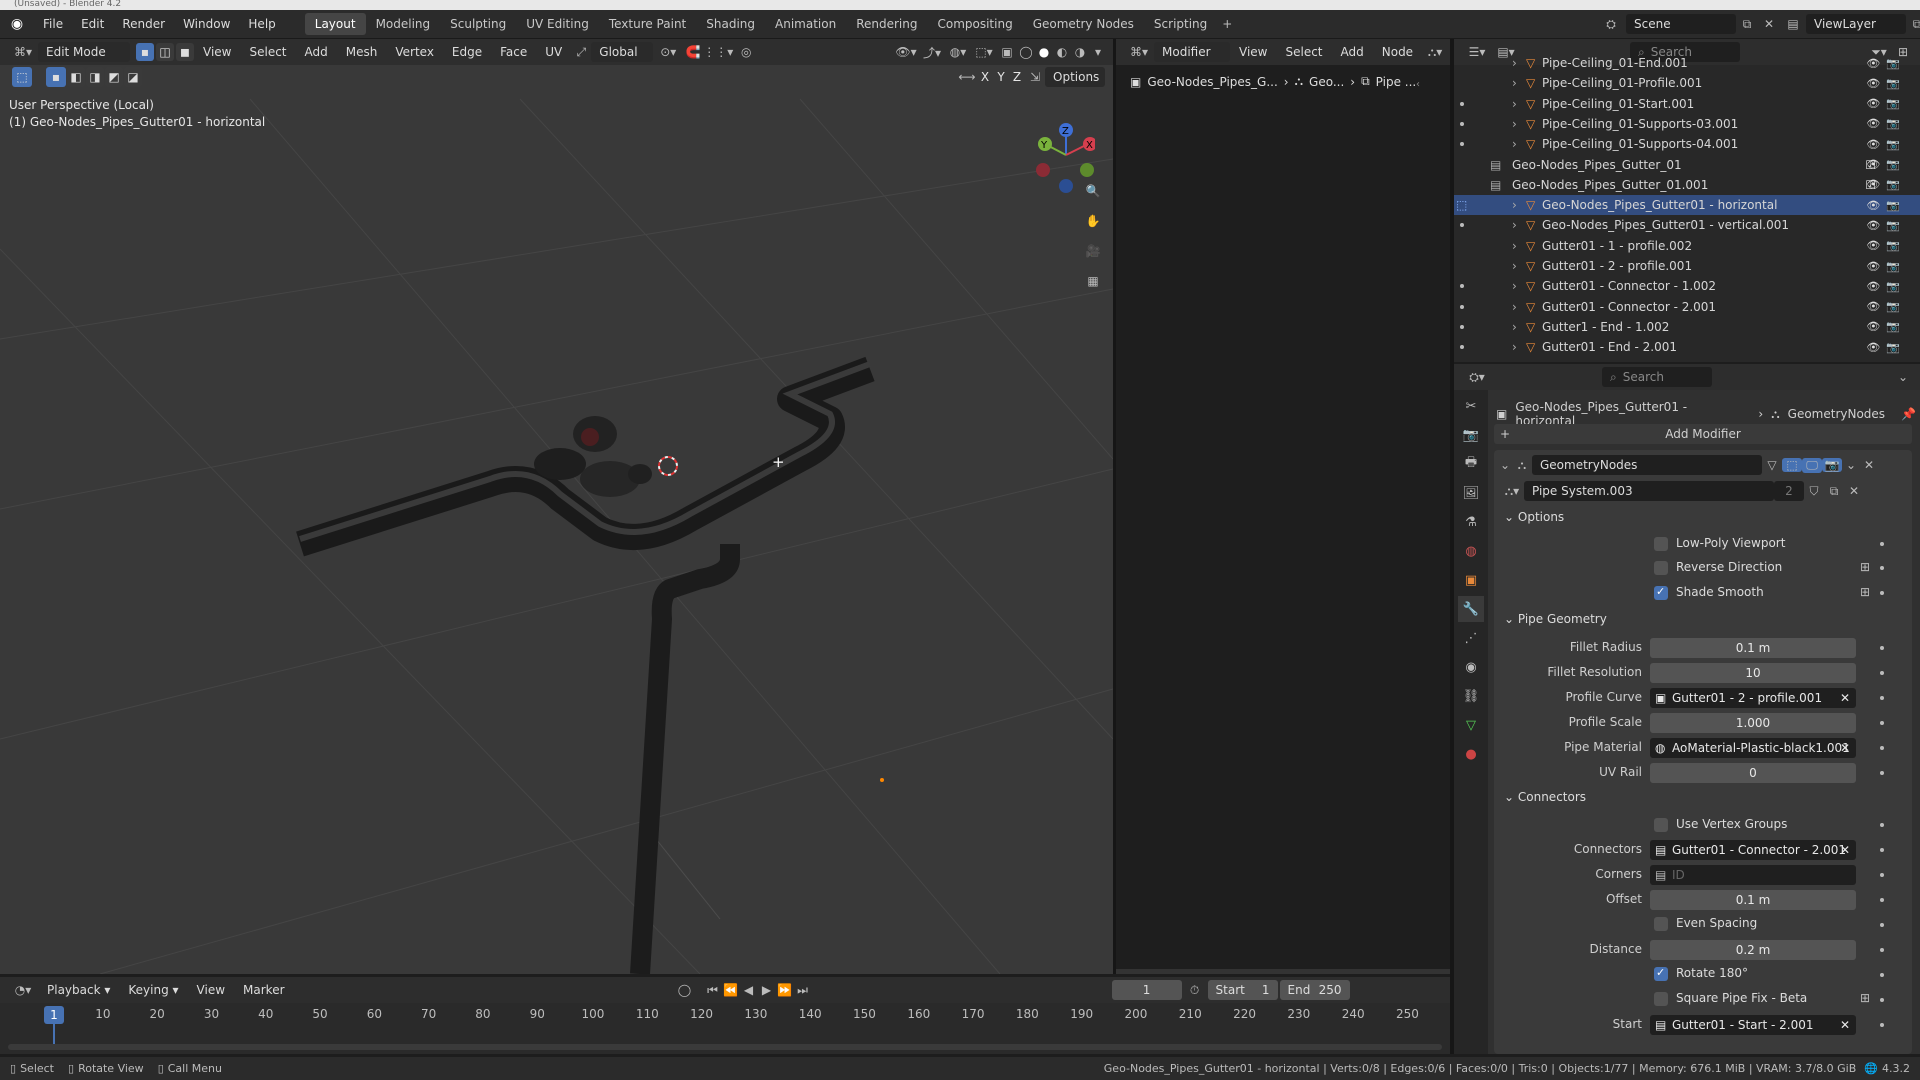 This screenshot has width=1920, height=1080. What do you see at coordinates (906, 52) in the screenshot?
I see `visibility-icon: 👁▾` at bounding box center [906, 52].